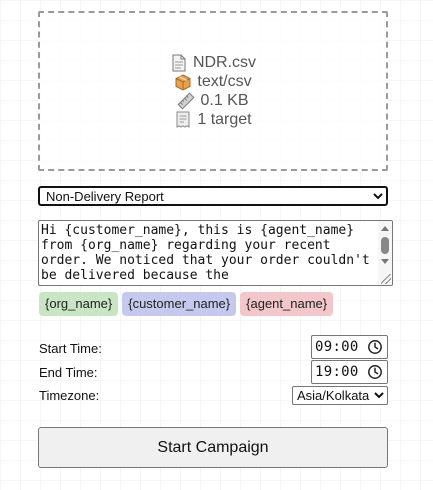 The width and height of the screenshot is (433, 490). I want to click on ruler-icon, so click(186, 101).